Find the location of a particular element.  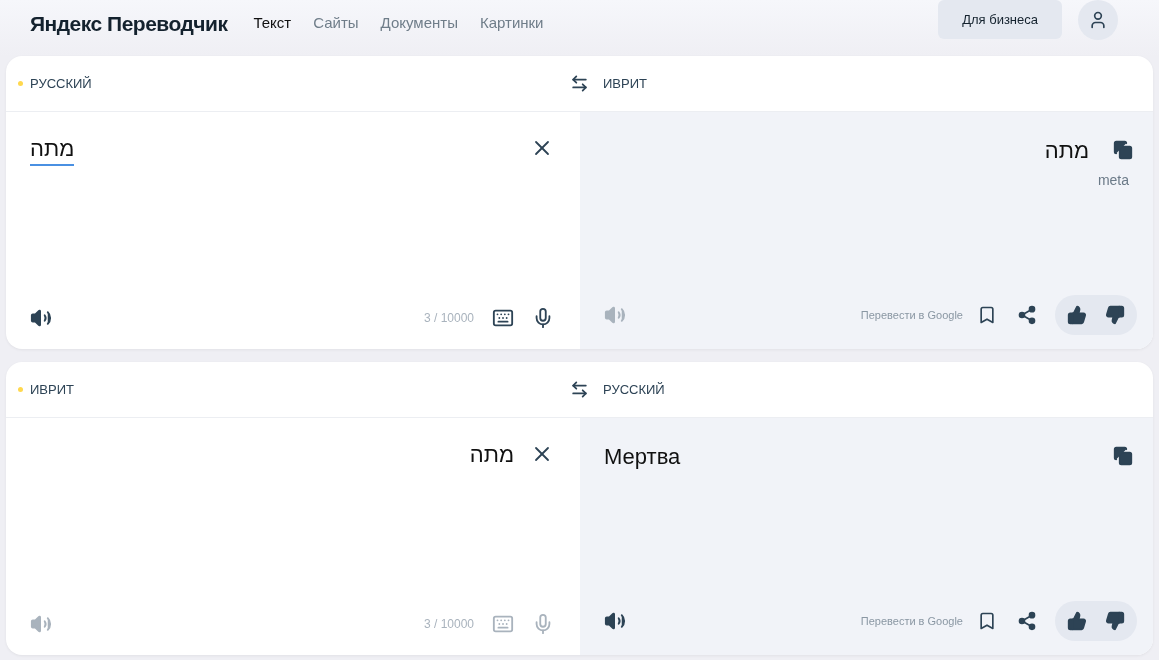

user-icon is located at coordinates (1098, 20).